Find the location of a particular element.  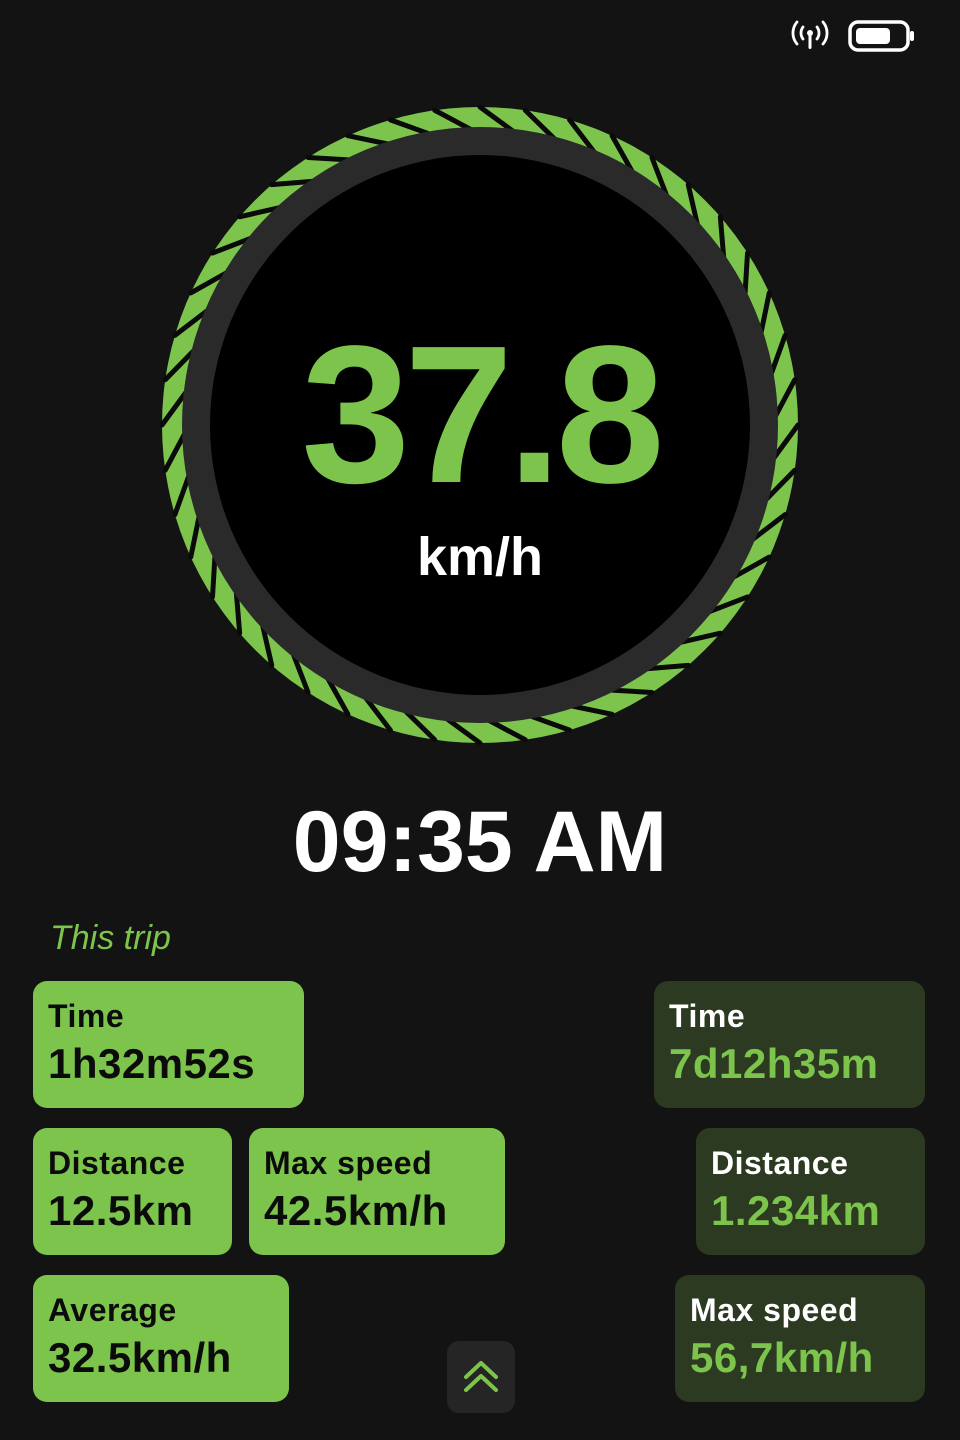

expand-button is located at coordinates (481, 1377).